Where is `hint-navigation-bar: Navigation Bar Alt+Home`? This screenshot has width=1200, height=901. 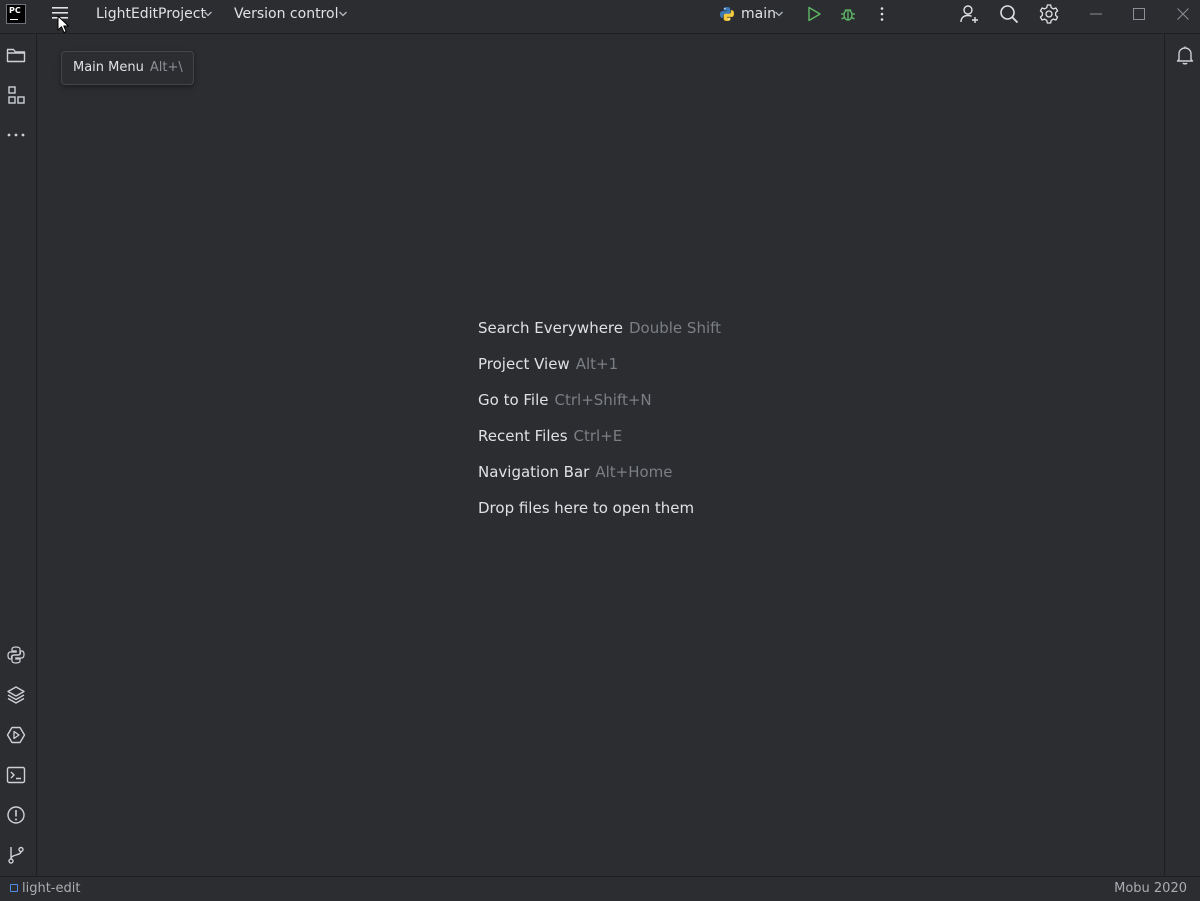 hint-navigation-bar: Navigation Bar Alt+Home is located at coordinates (599, 478).